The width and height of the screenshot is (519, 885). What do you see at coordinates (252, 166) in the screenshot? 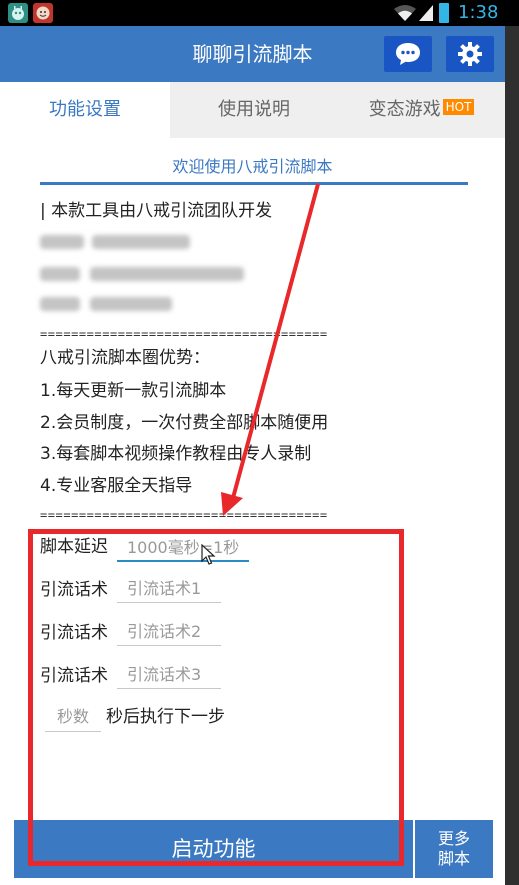
I see `welcome-banner: 欢迎使用八戒引流脚本` at bounding box center [252, 166].